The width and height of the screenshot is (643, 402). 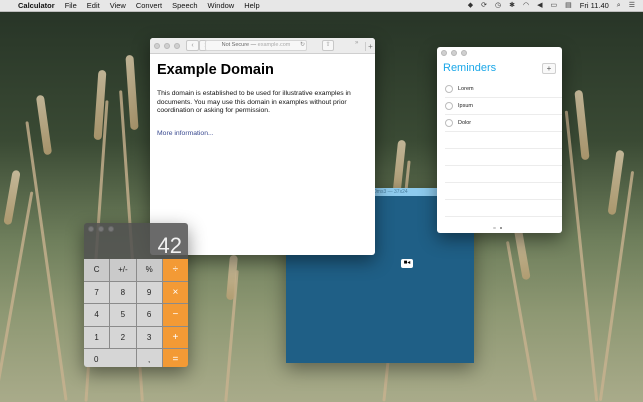 What do you see at coordinates (175, 337) in the screenshot?
I see `add-button: +` at bounding box center [175, 337].